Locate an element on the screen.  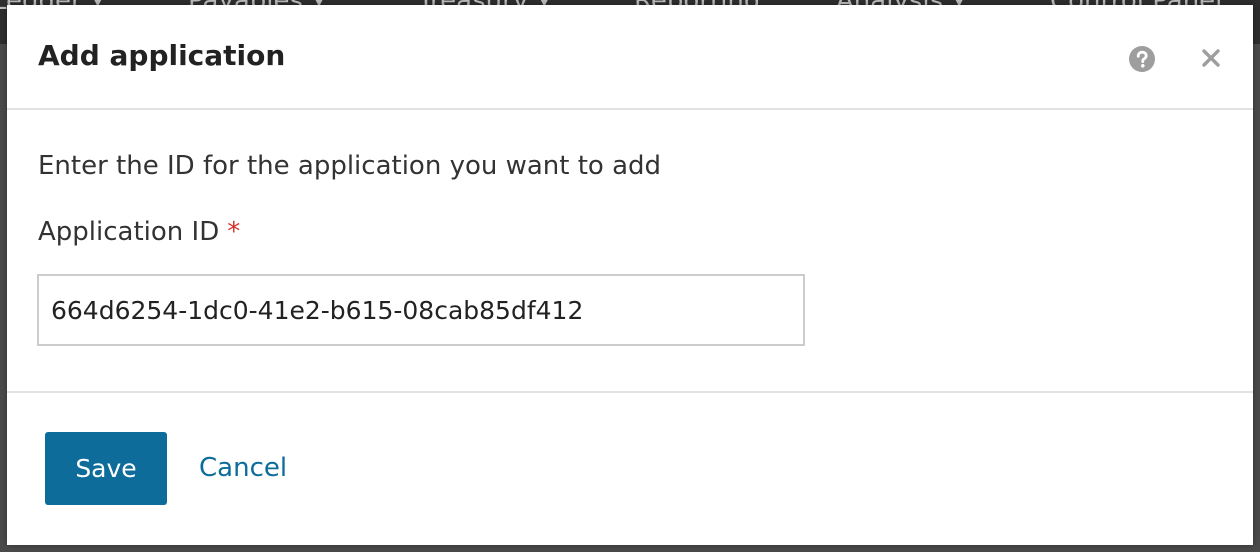
application-id-input is located at coordinates (421, 310).